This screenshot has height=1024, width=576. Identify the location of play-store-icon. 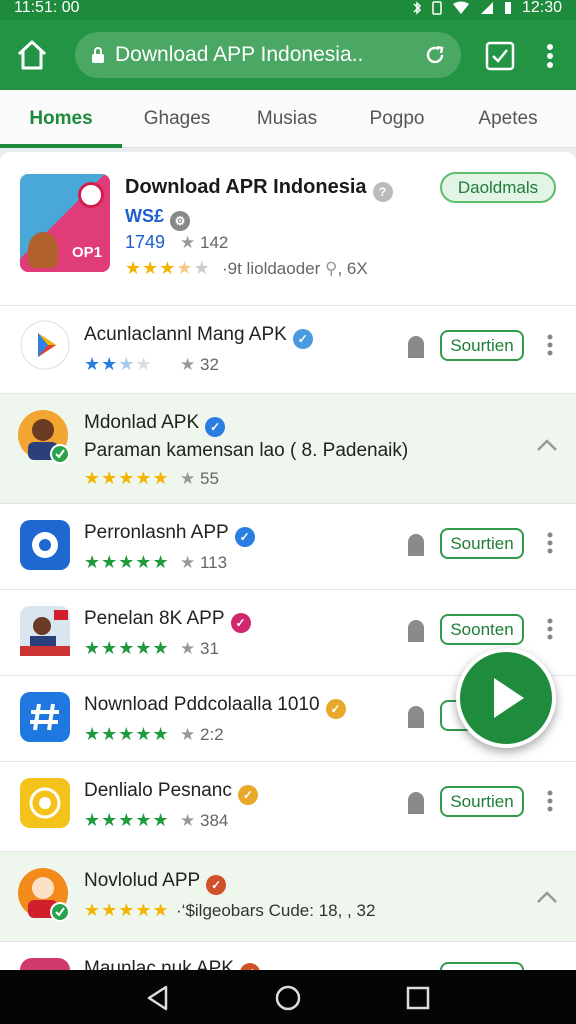
(45, 345).